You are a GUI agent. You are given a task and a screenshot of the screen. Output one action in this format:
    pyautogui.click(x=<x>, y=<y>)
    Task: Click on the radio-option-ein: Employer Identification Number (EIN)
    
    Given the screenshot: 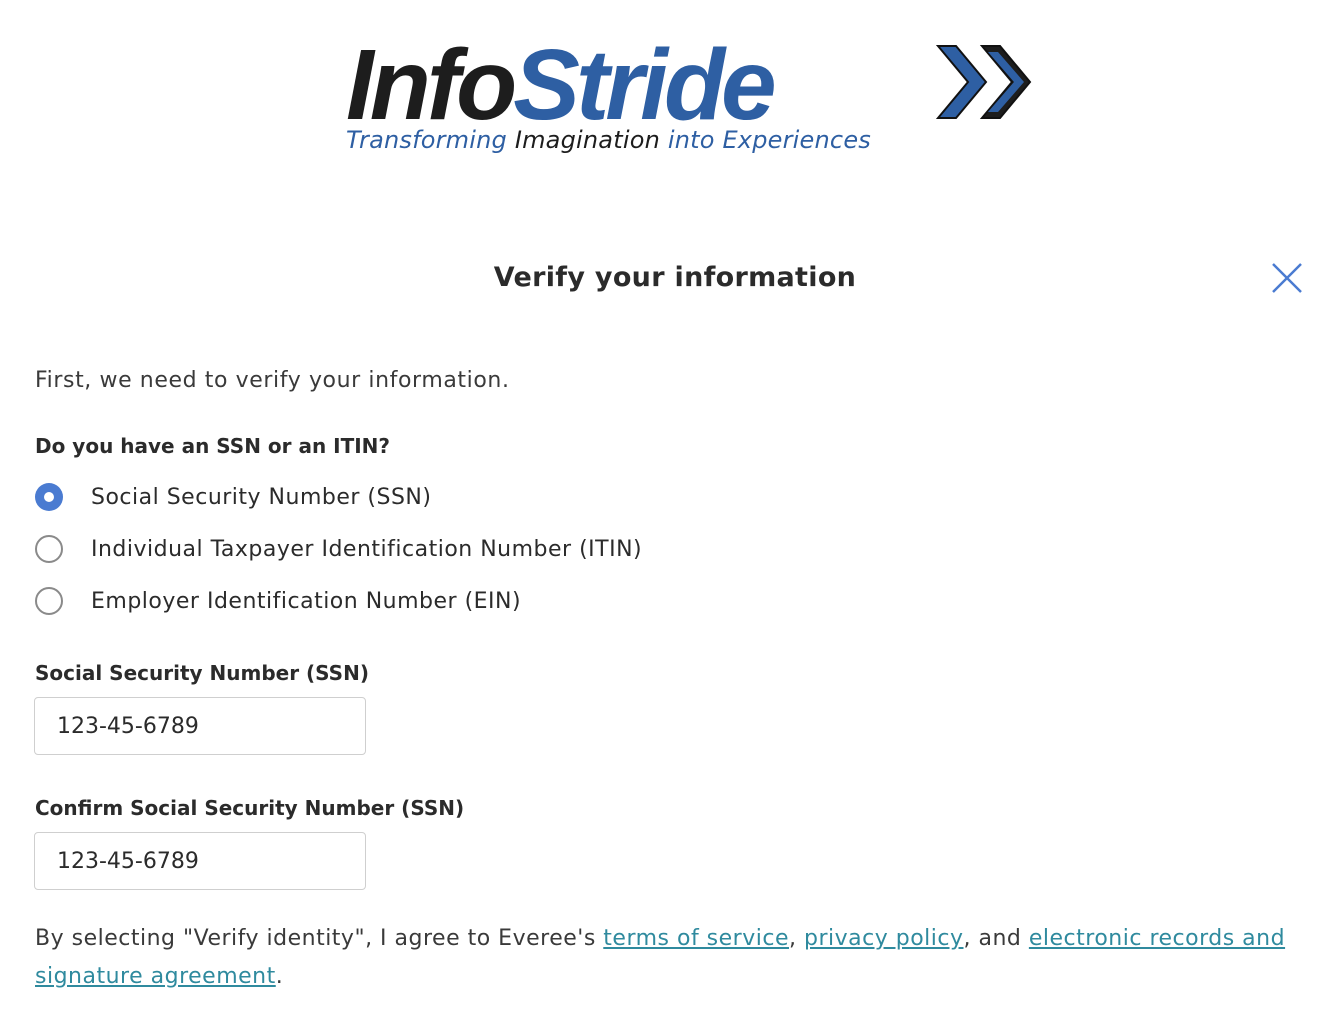 What is the action you would take?
    pyautogui.click(x=278, y=601)
    